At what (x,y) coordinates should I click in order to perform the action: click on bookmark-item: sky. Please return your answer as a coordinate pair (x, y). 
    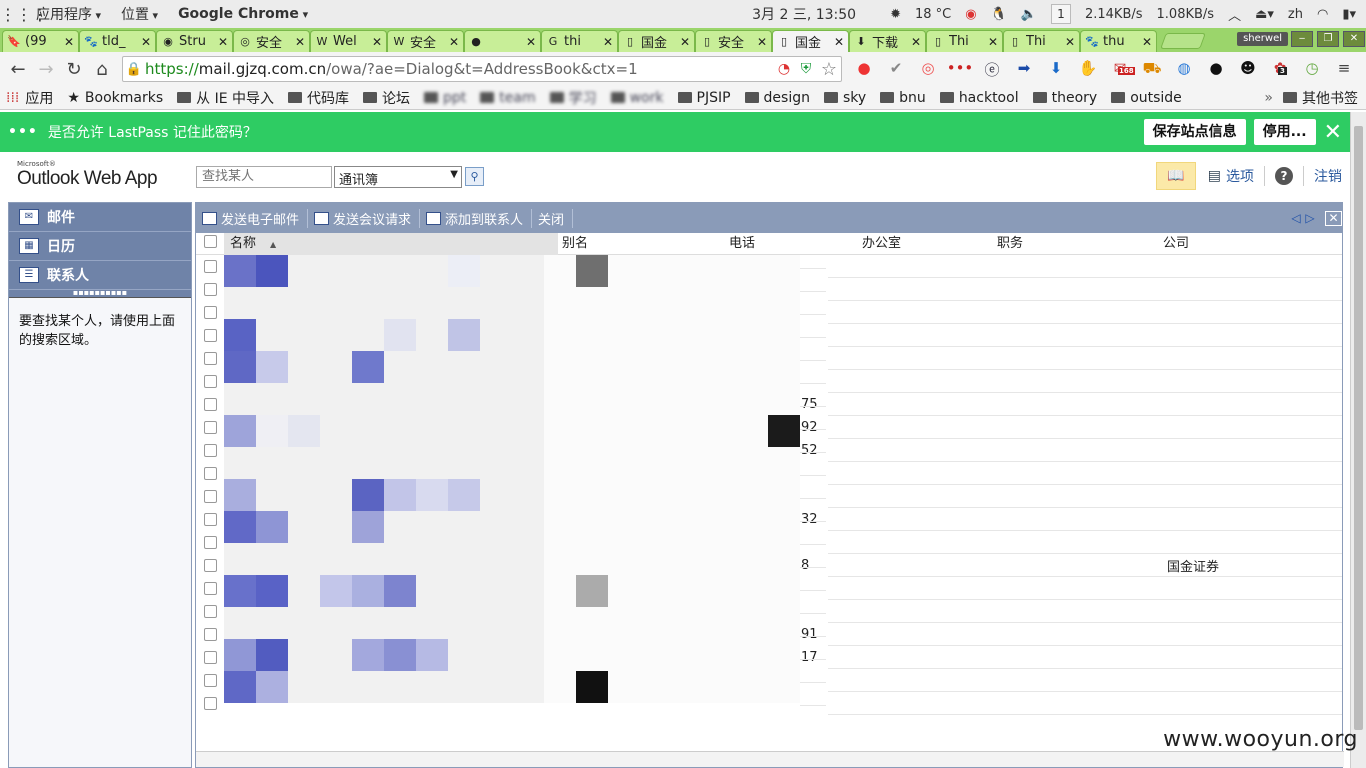
    Looking at the image, I should click on (844, 98).